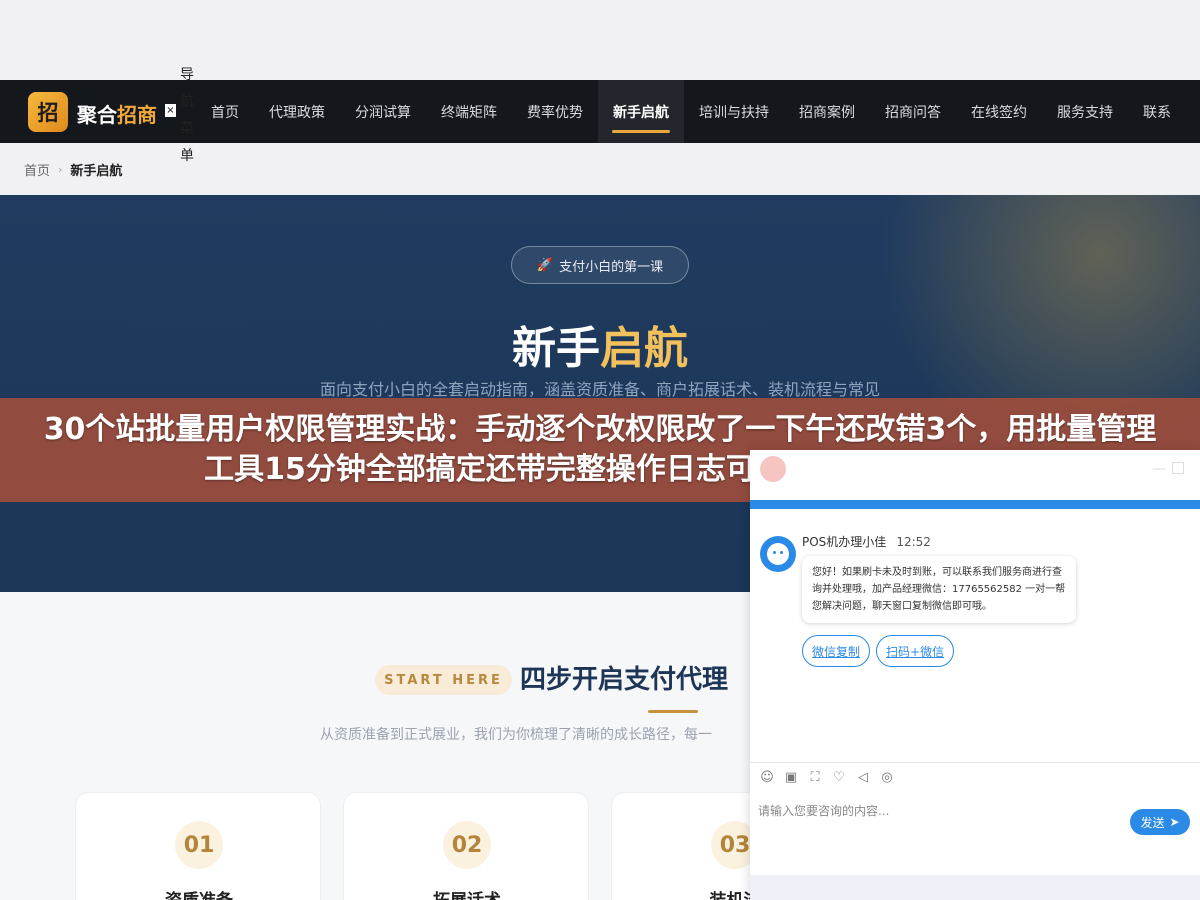 The height and width of the screenshot is (900, 1200). I want to click on nav-item-service: 服务支持, so click(1085, 111).